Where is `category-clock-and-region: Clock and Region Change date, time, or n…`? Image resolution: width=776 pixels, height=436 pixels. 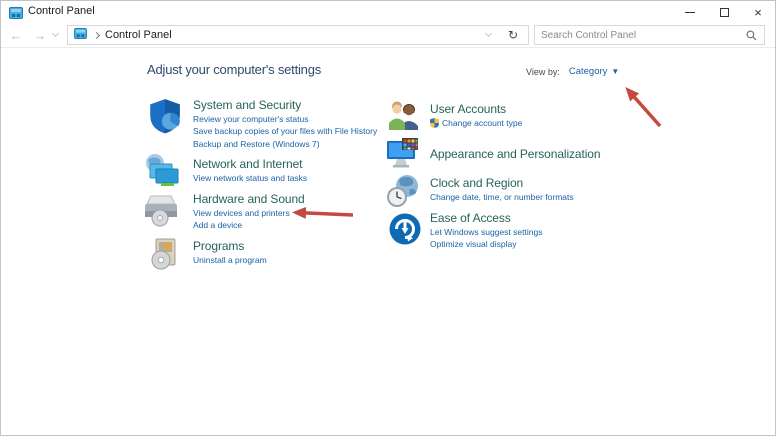 category-clock-and-region: Clock and Region Change date, time, or n… is located at coordinates (502, 189).